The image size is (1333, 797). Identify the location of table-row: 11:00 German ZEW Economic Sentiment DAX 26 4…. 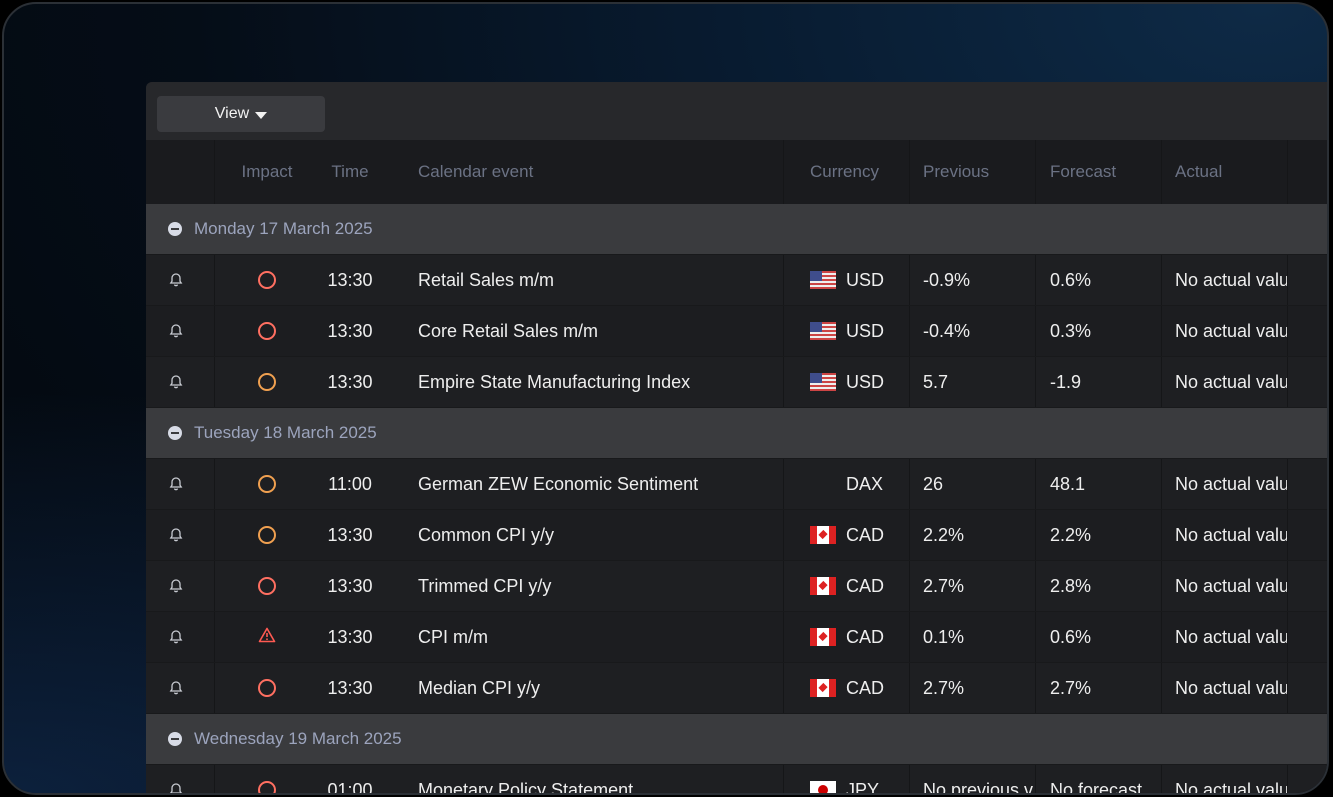
(736, 484).